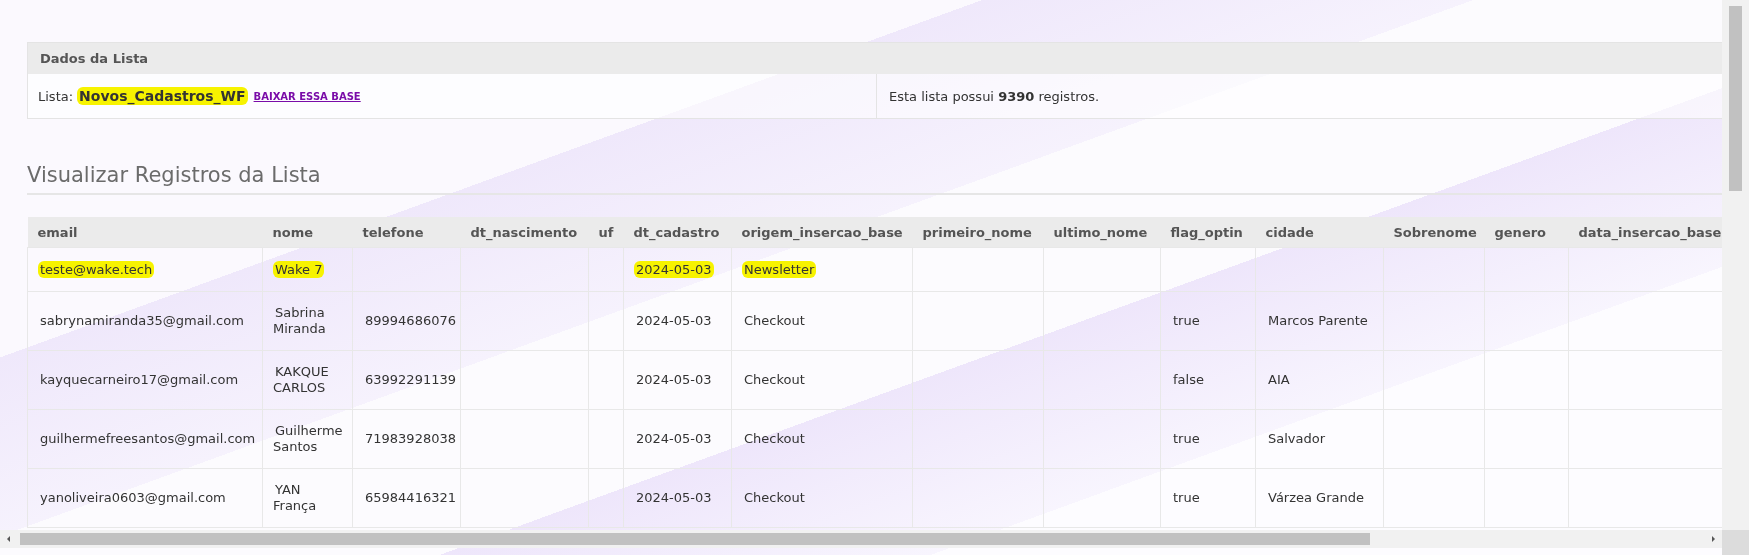 This screenshot has height=555, width=1749. Describe the element at coordinates (994, 96) in the screenshot. I see `record-count-text: Esta lista possui 9390 registros.` at that location.